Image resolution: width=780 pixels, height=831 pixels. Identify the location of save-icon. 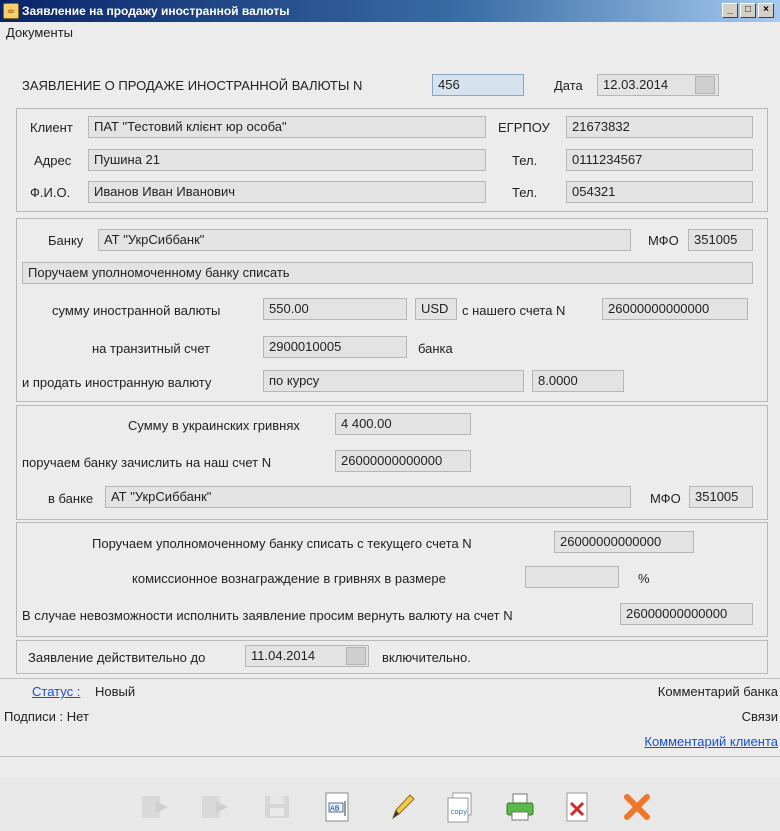
(277, 807).